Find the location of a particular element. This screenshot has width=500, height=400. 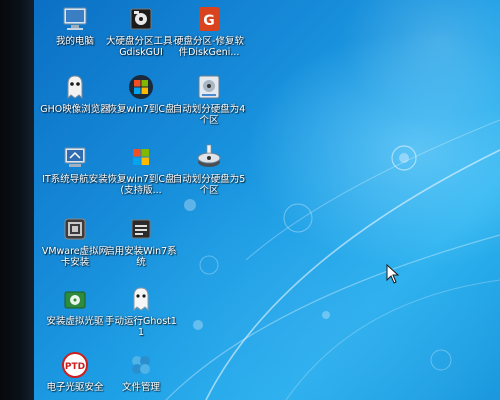

icon-label: IT系统导航安装 is located at coordinates (75, 179).